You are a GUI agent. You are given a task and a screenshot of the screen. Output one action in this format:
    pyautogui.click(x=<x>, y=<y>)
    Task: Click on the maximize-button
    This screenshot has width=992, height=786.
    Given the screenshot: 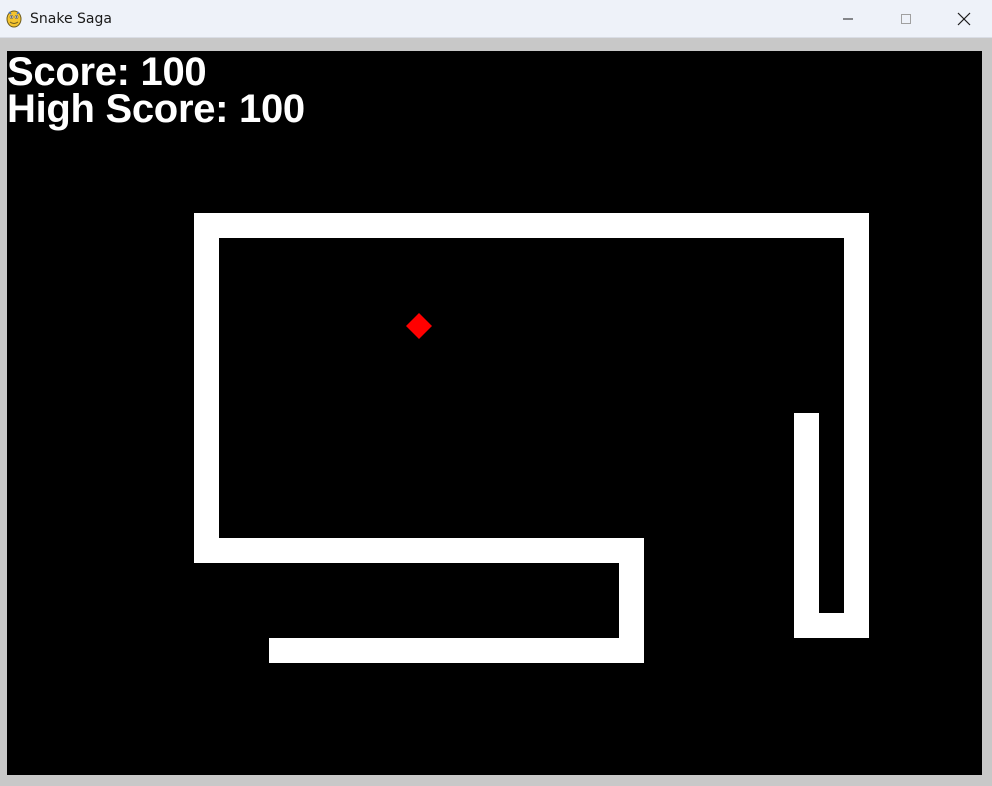 What is the action you would take?
    pyautogui.click(x=906, y=19)
    